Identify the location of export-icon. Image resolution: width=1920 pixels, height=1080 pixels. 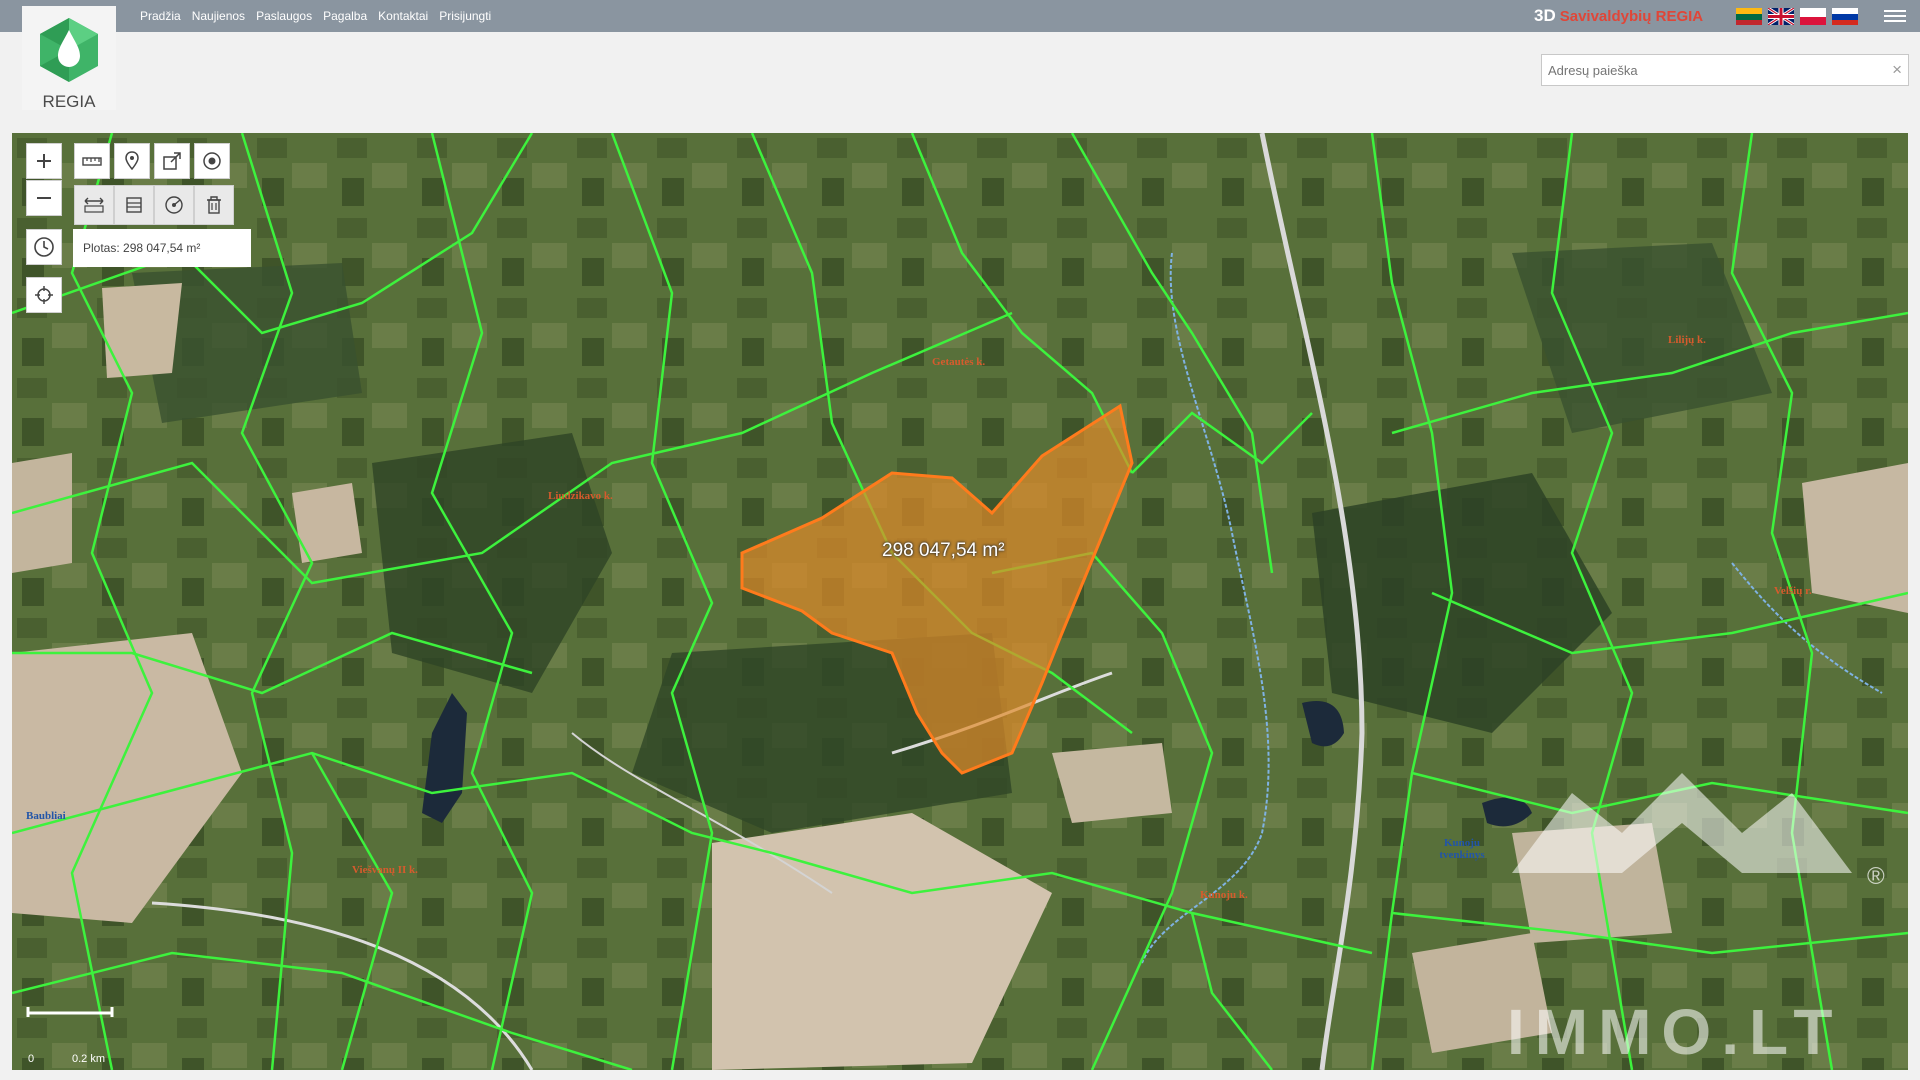
(172, 161).